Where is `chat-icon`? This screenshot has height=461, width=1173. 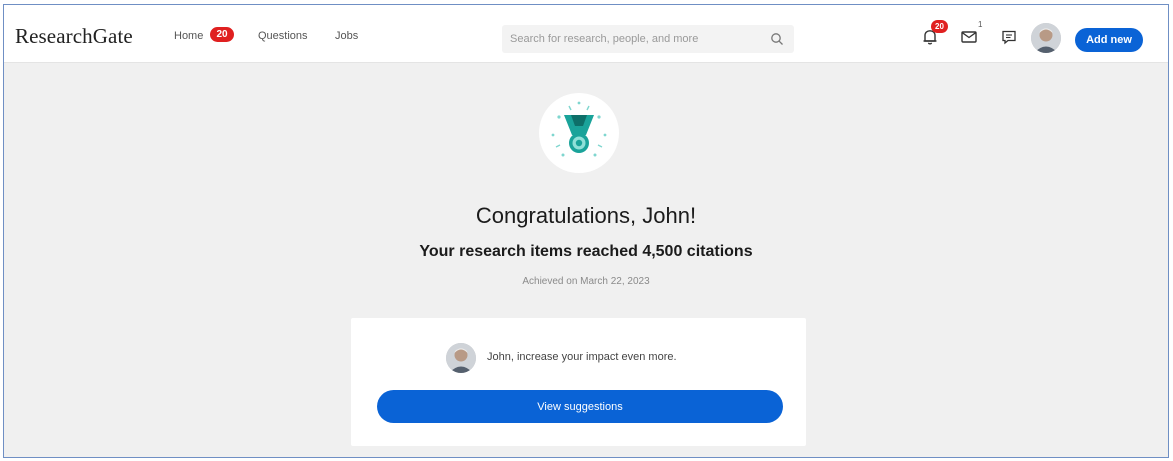 chat-icon is located at coordinates (1009, 37).